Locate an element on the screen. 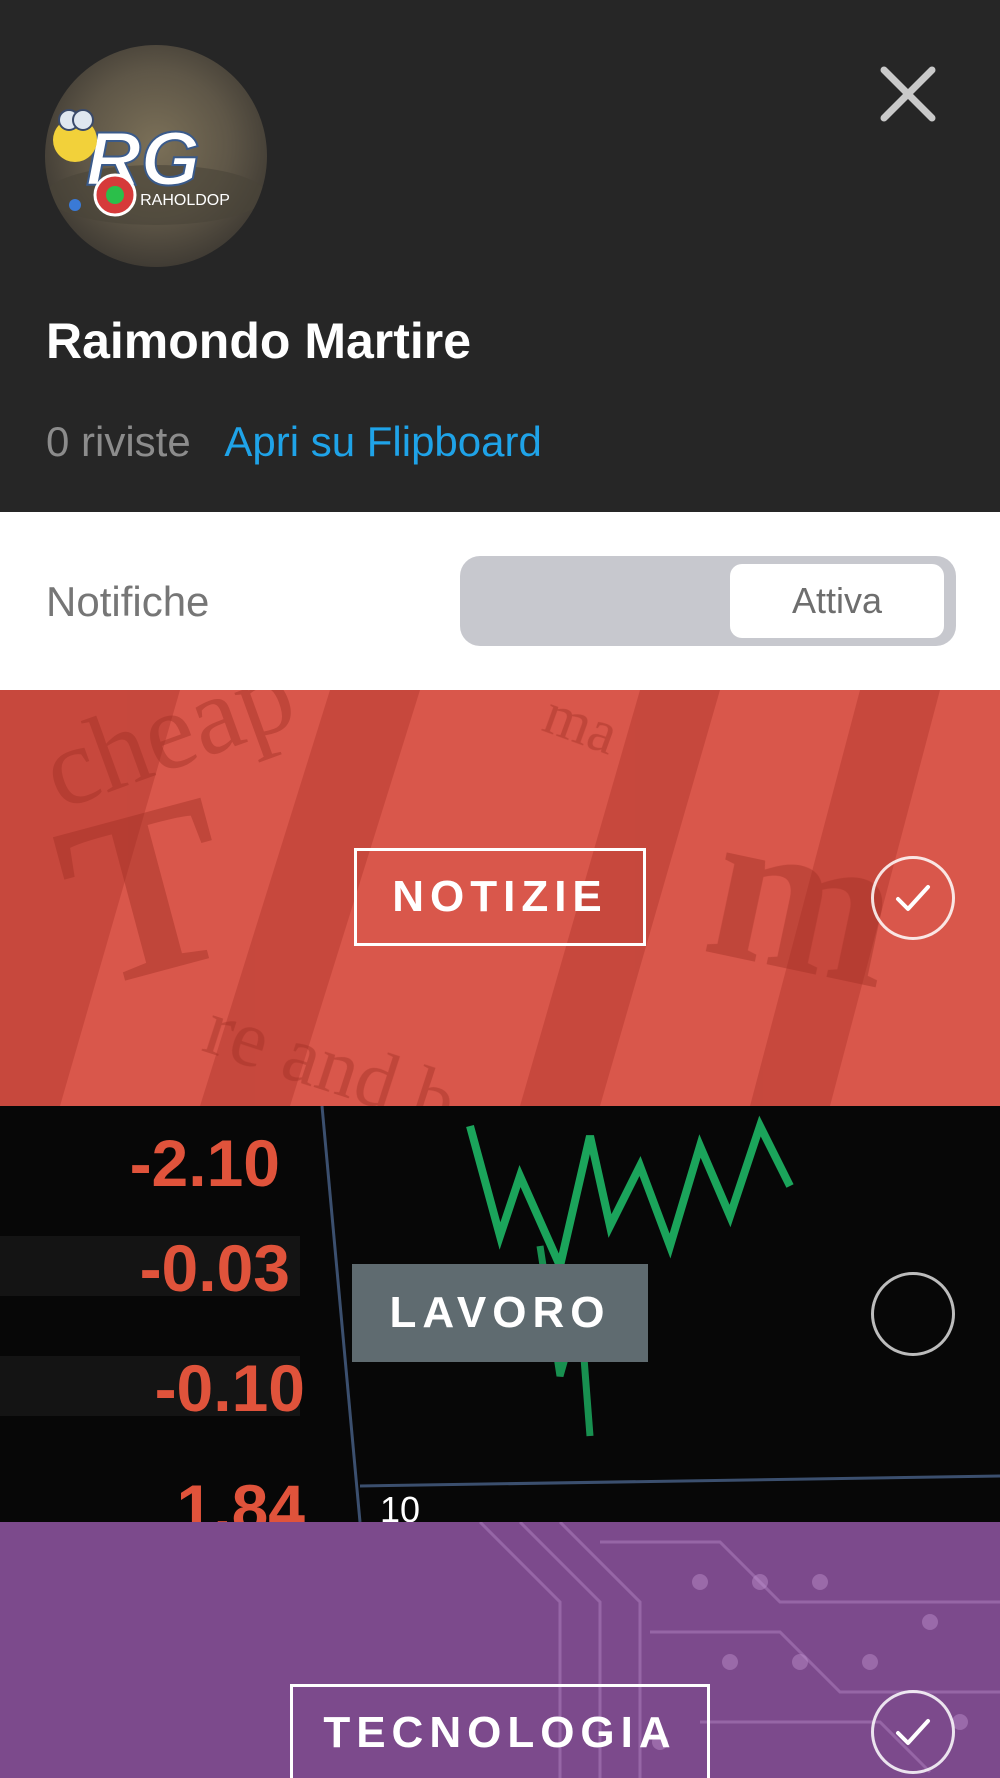 This screenshot has height=1778, width=1000. notifications-toggle: Attiva is located at coordinates (708, 601).